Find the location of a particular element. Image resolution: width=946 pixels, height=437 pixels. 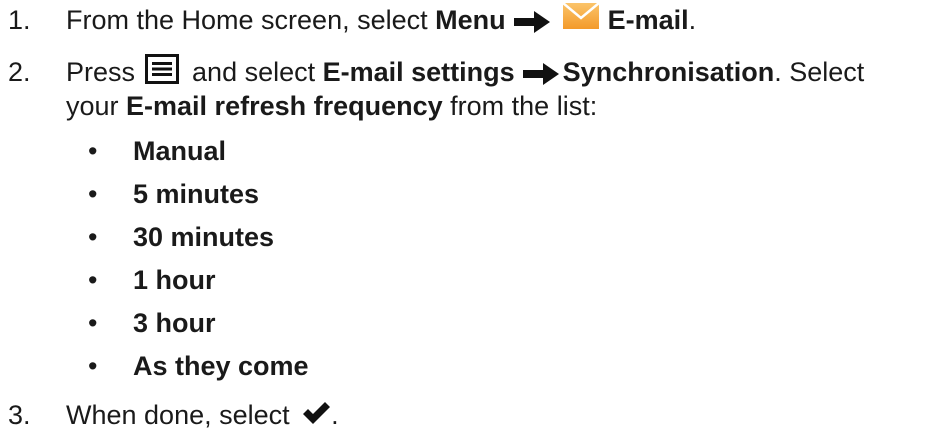

step-number: 1. is located at coordinates (19, 20).